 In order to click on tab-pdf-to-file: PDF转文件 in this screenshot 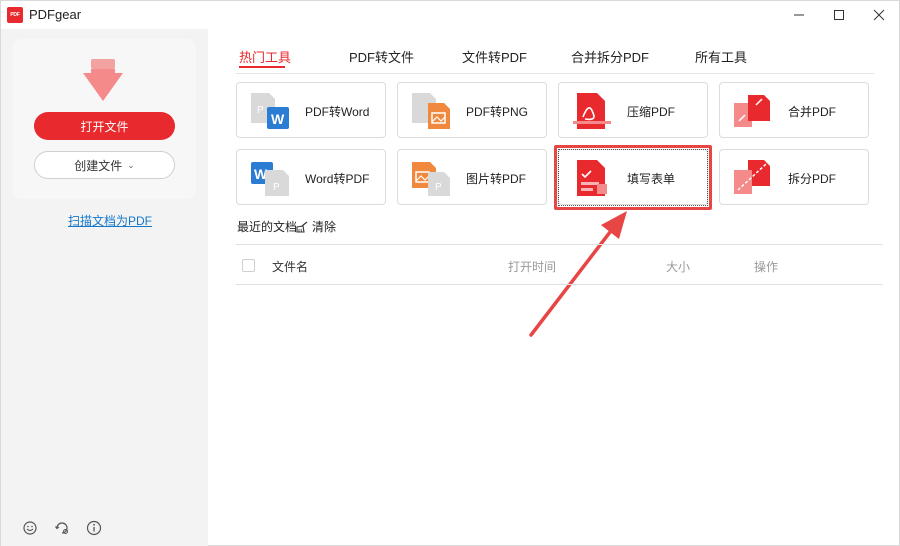, I will do `click(381, 56)`.